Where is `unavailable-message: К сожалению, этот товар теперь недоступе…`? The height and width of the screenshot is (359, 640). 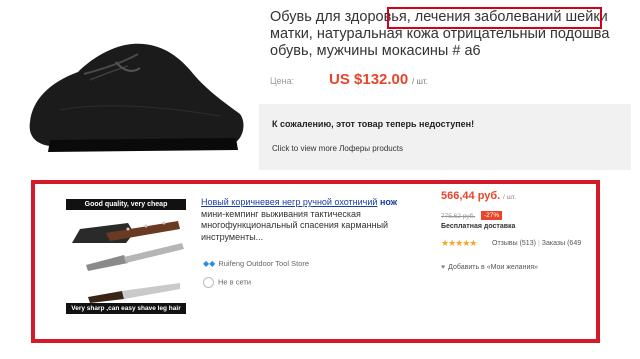 unavailable-message: К сожалению, этот товар теперь недоступе… is located at coordinates (373, 124).